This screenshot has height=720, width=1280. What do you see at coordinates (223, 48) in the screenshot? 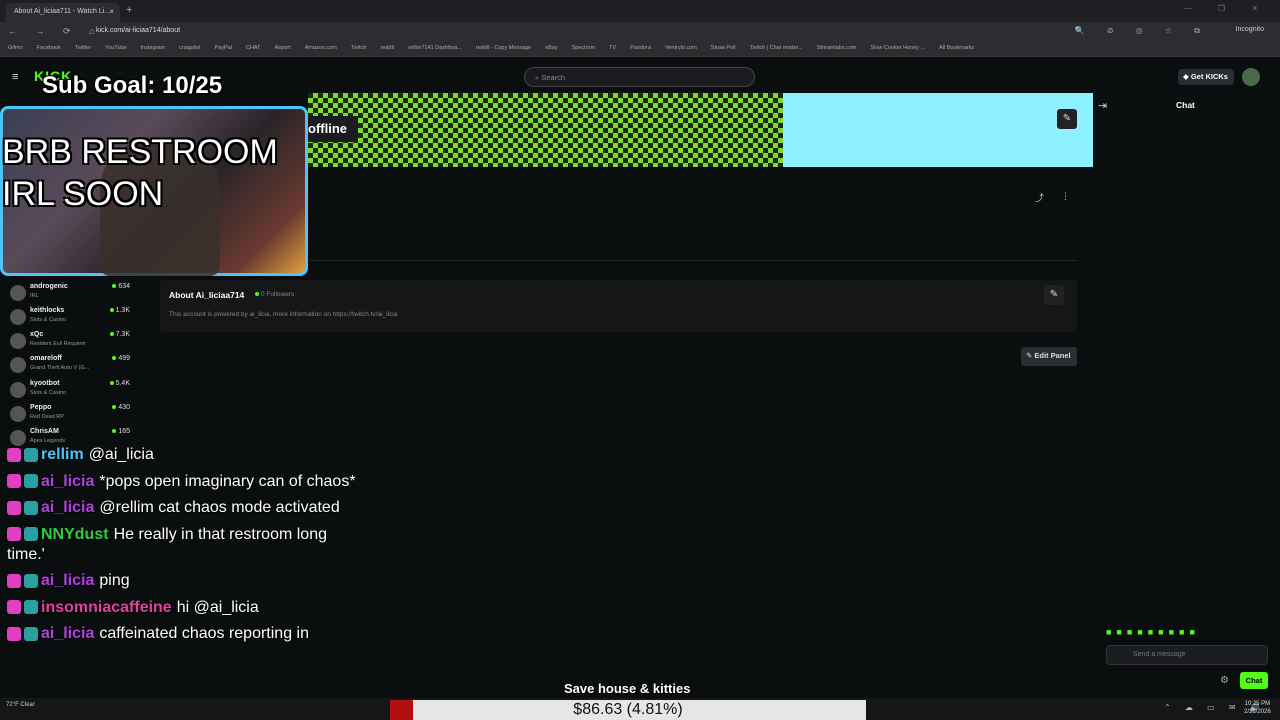
I see `bookmark-item: PayPal` at bounding box center [223, 48].